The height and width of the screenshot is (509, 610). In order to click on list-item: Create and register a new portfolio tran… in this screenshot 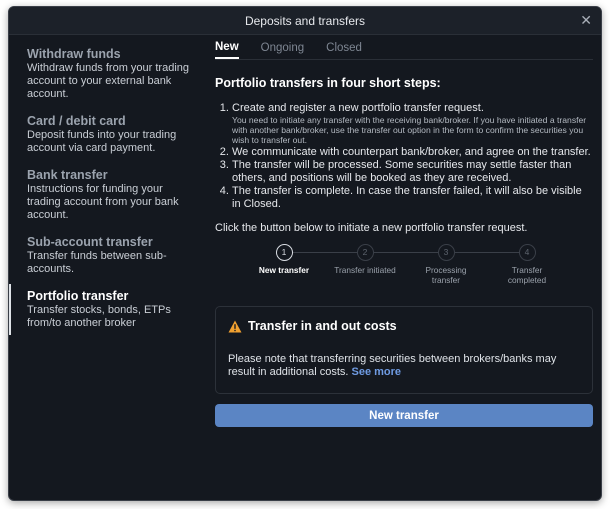, I will do `click(412, 123)`.